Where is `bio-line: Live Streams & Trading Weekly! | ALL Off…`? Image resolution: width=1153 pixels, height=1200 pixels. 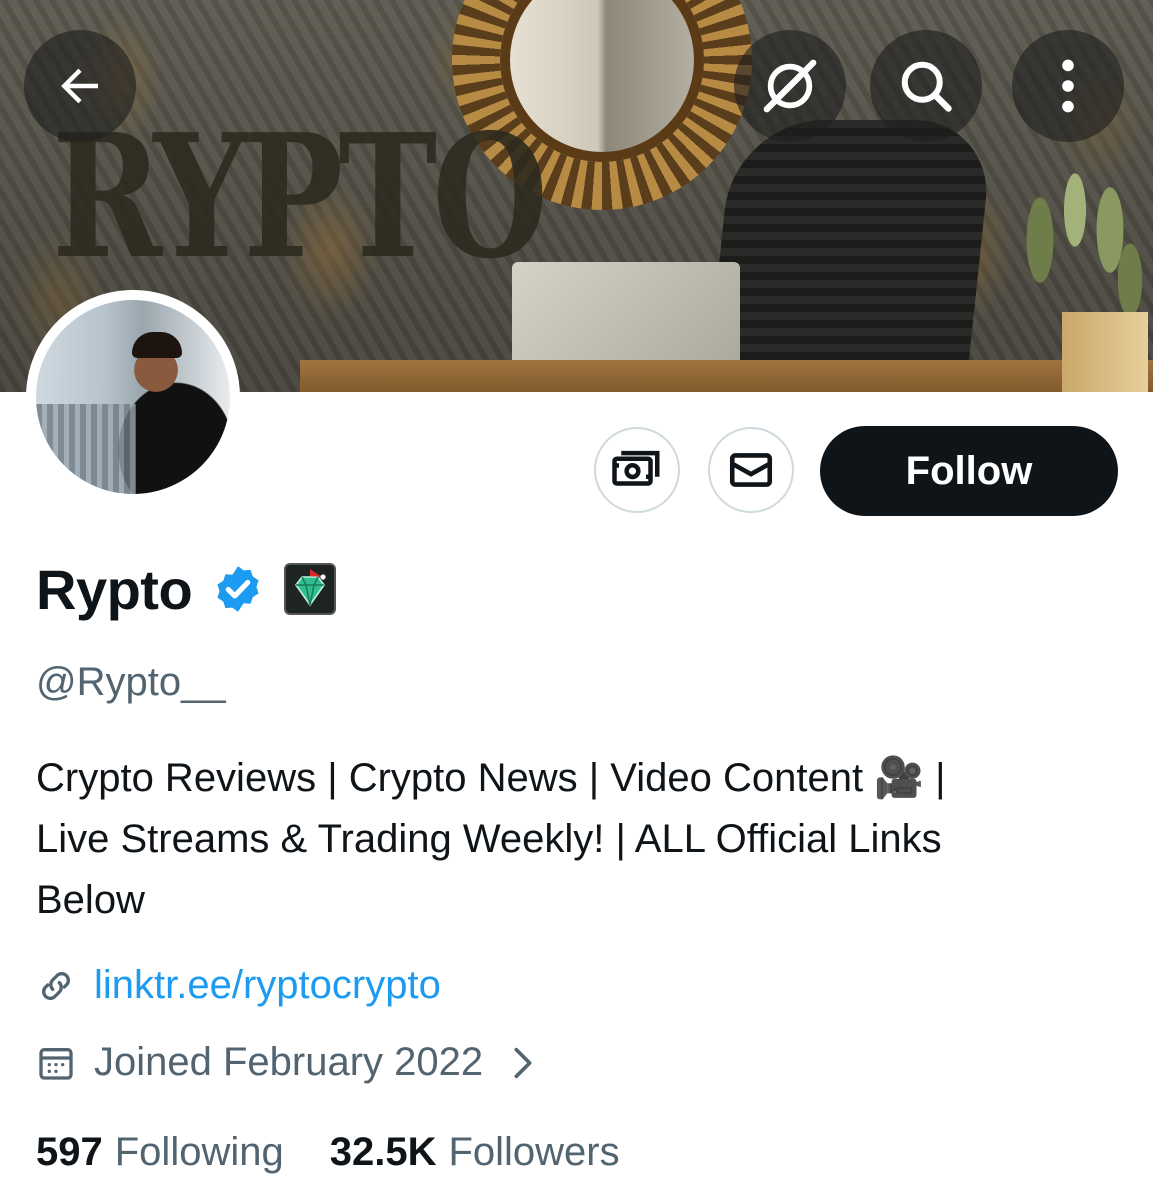 bio-line: Live Streams & Trading Weekly! | ALL Off… is located at coordinates (489, 839).